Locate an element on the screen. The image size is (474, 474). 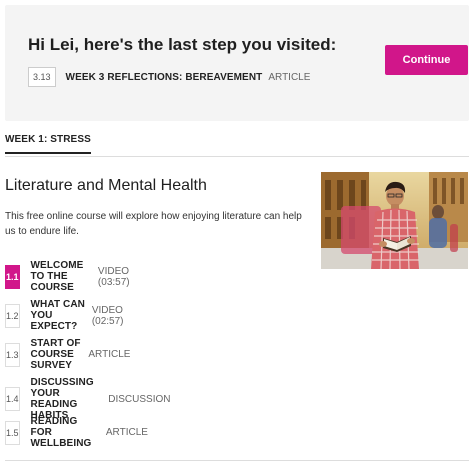
last-step-title: WEEK 3 REFLECTIONS: BEREAVEMENT is located at coordinates (164, 77).